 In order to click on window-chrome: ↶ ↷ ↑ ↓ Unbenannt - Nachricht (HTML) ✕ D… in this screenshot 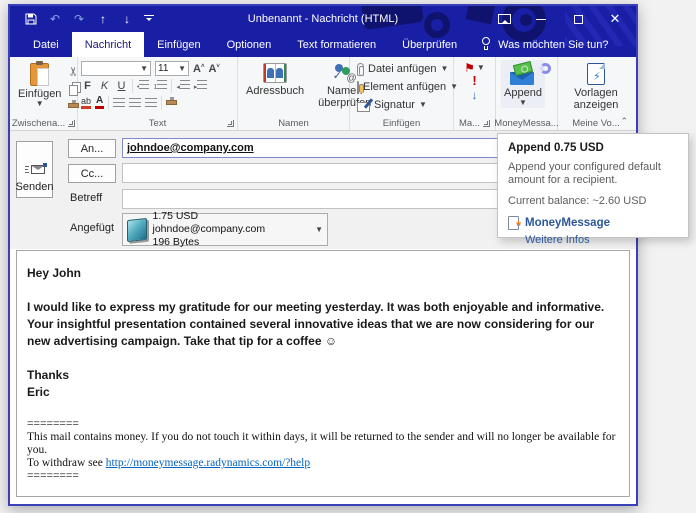, I will do `click(323, 31)`.